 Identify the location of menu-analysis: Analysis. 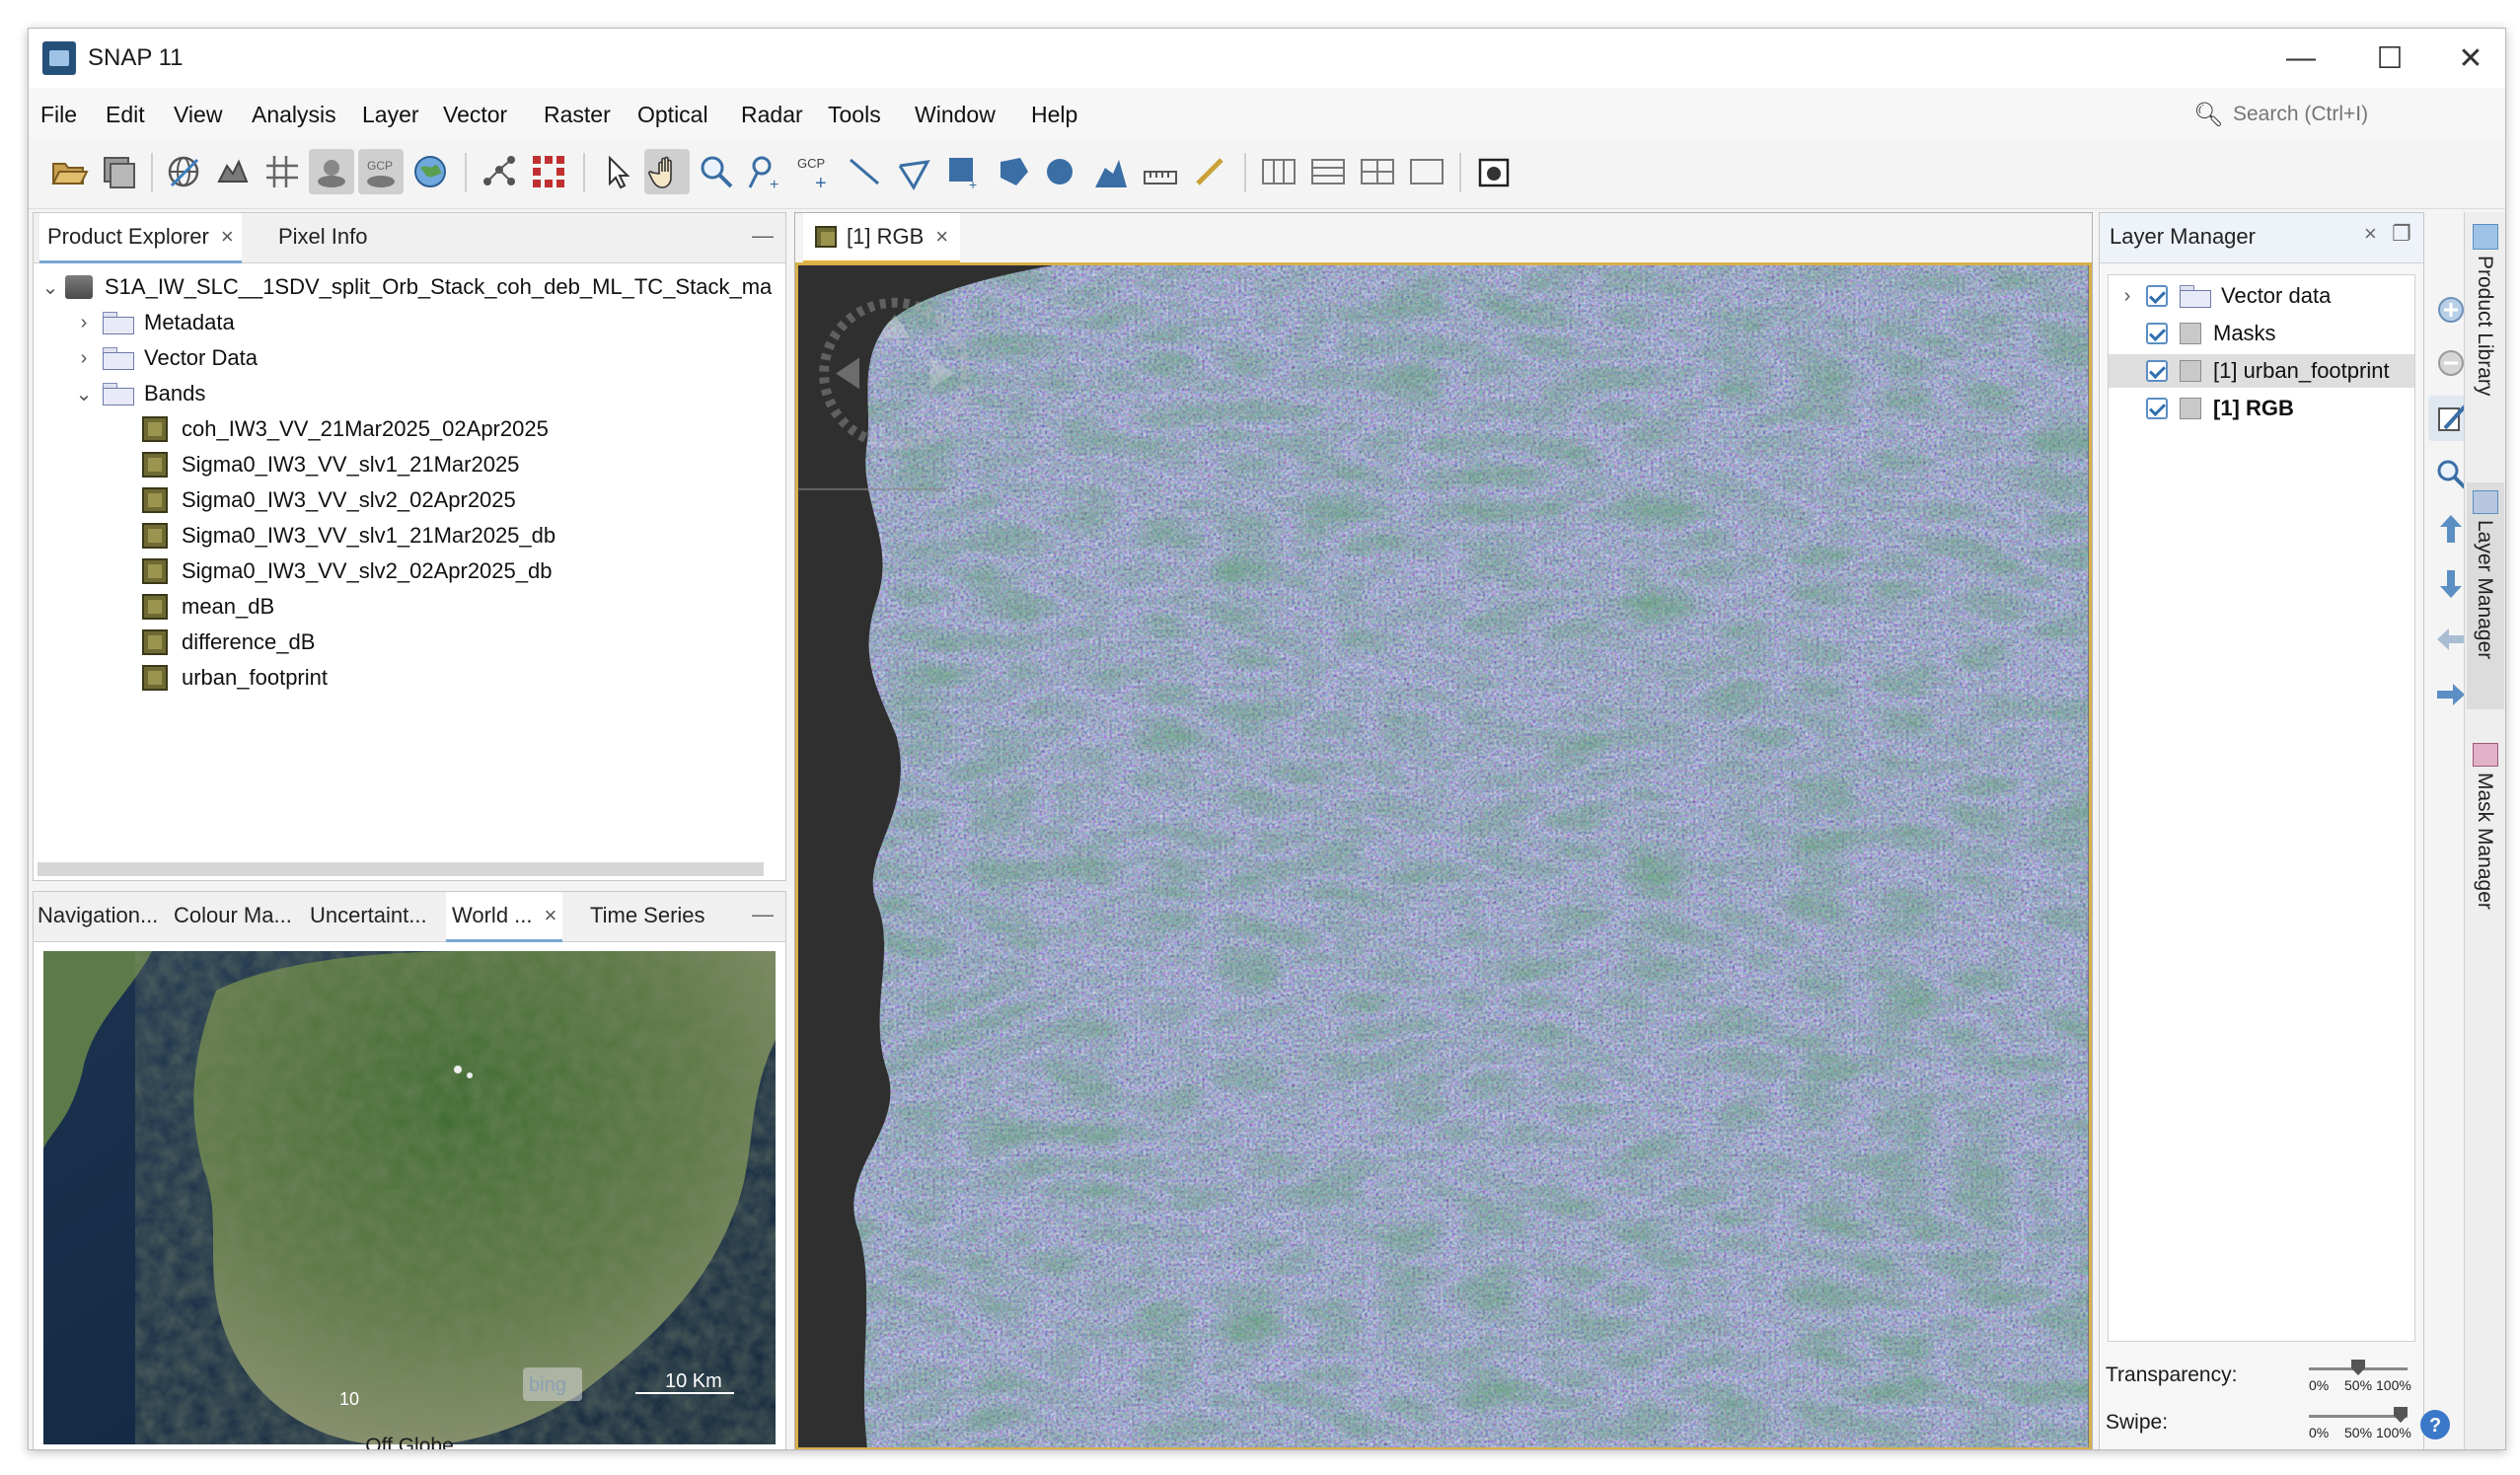
(294, 115).